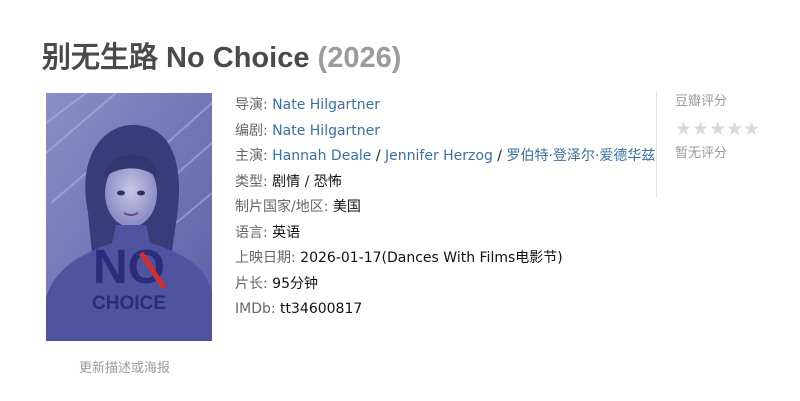  I want to click on cast-link-1: Hannah Deale, so click(321, 156).